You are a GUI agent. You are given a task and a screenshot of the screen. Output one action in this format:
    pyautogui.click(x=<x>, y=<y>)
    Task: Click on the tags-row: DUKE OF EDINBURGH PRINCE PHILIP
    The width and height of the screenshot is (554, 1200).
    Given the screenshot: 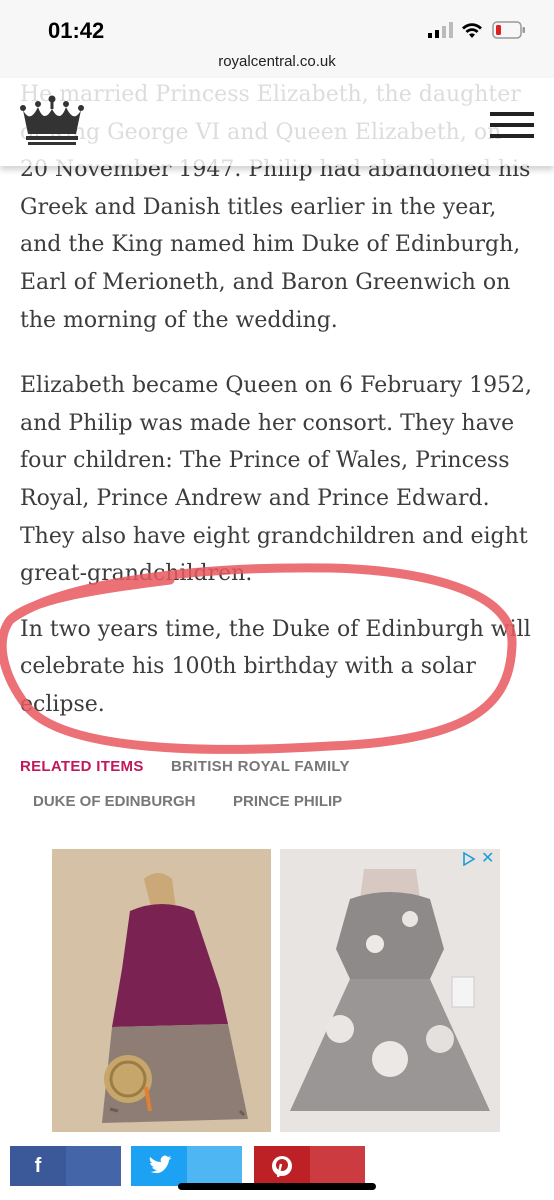 What is the action you would take?
    pyautogui.click(x=187, y=801)
    